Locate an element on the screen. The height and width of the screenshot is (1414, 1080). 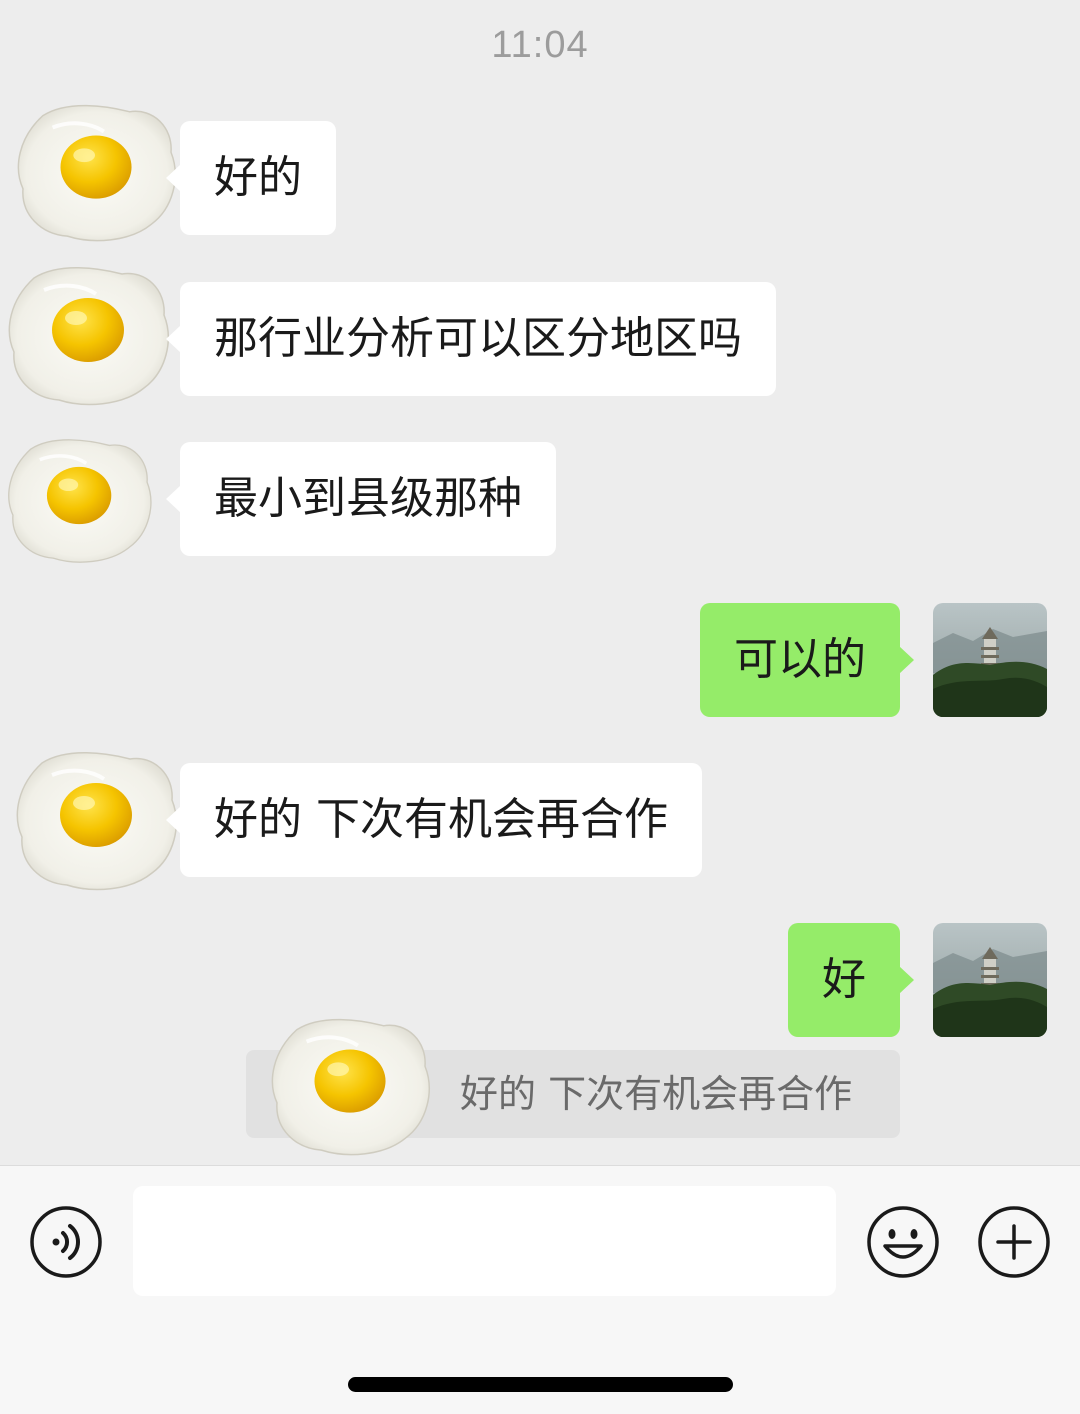
home-indicator is located at coordinates (540, 1384).